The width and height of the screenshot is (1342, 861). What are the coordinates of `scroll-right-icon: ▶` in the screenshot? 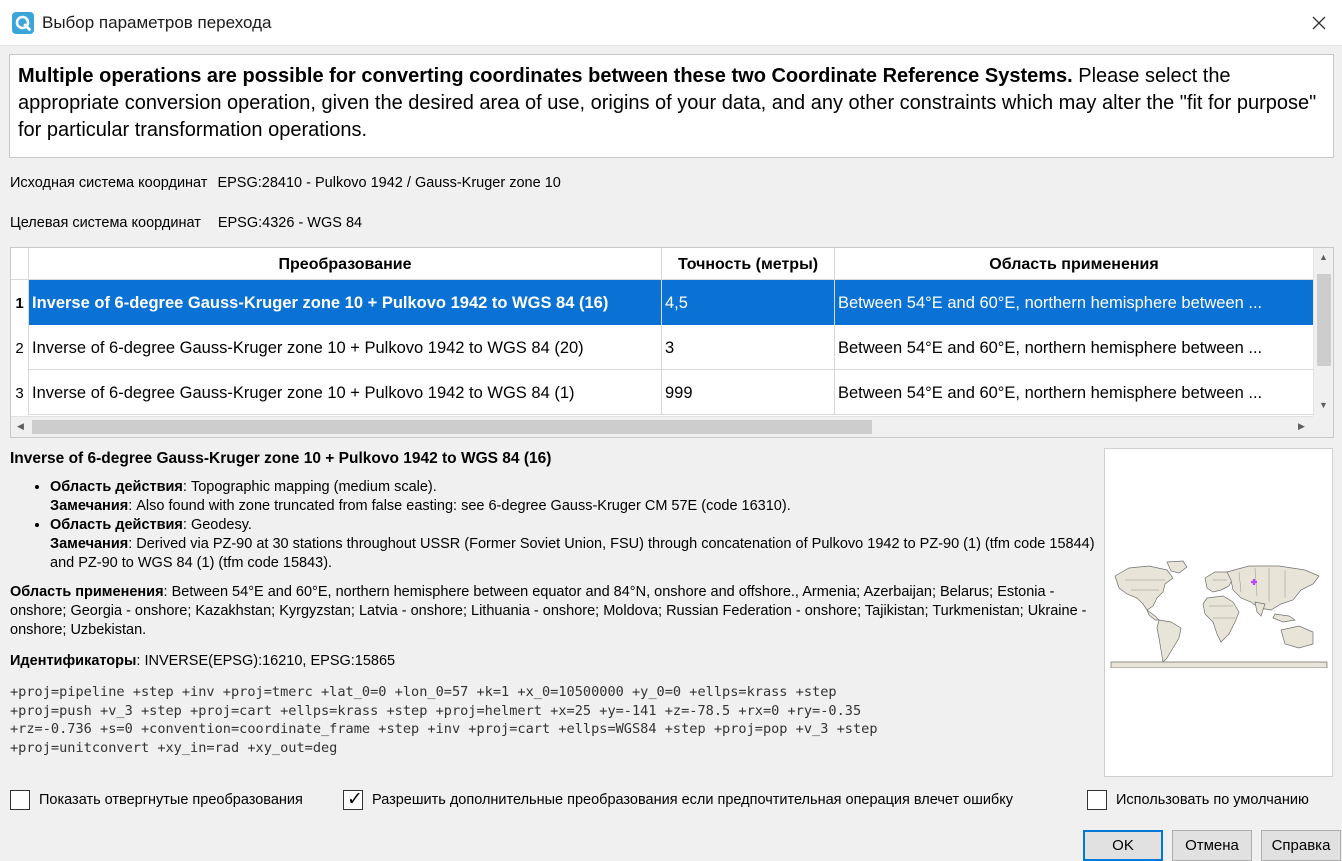 It's located at (1301, 426).